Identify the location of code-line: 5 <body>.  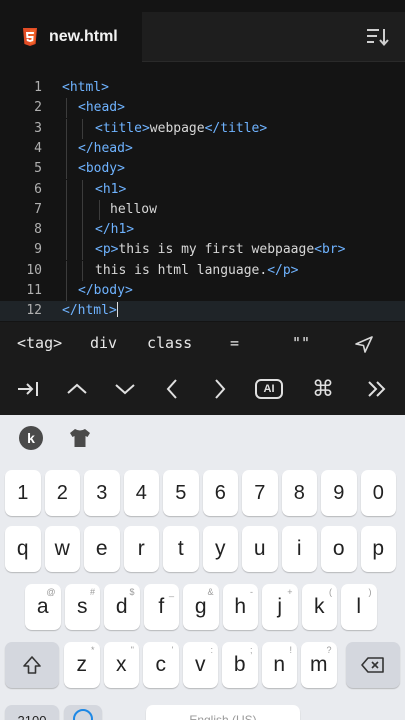
(202, 169).